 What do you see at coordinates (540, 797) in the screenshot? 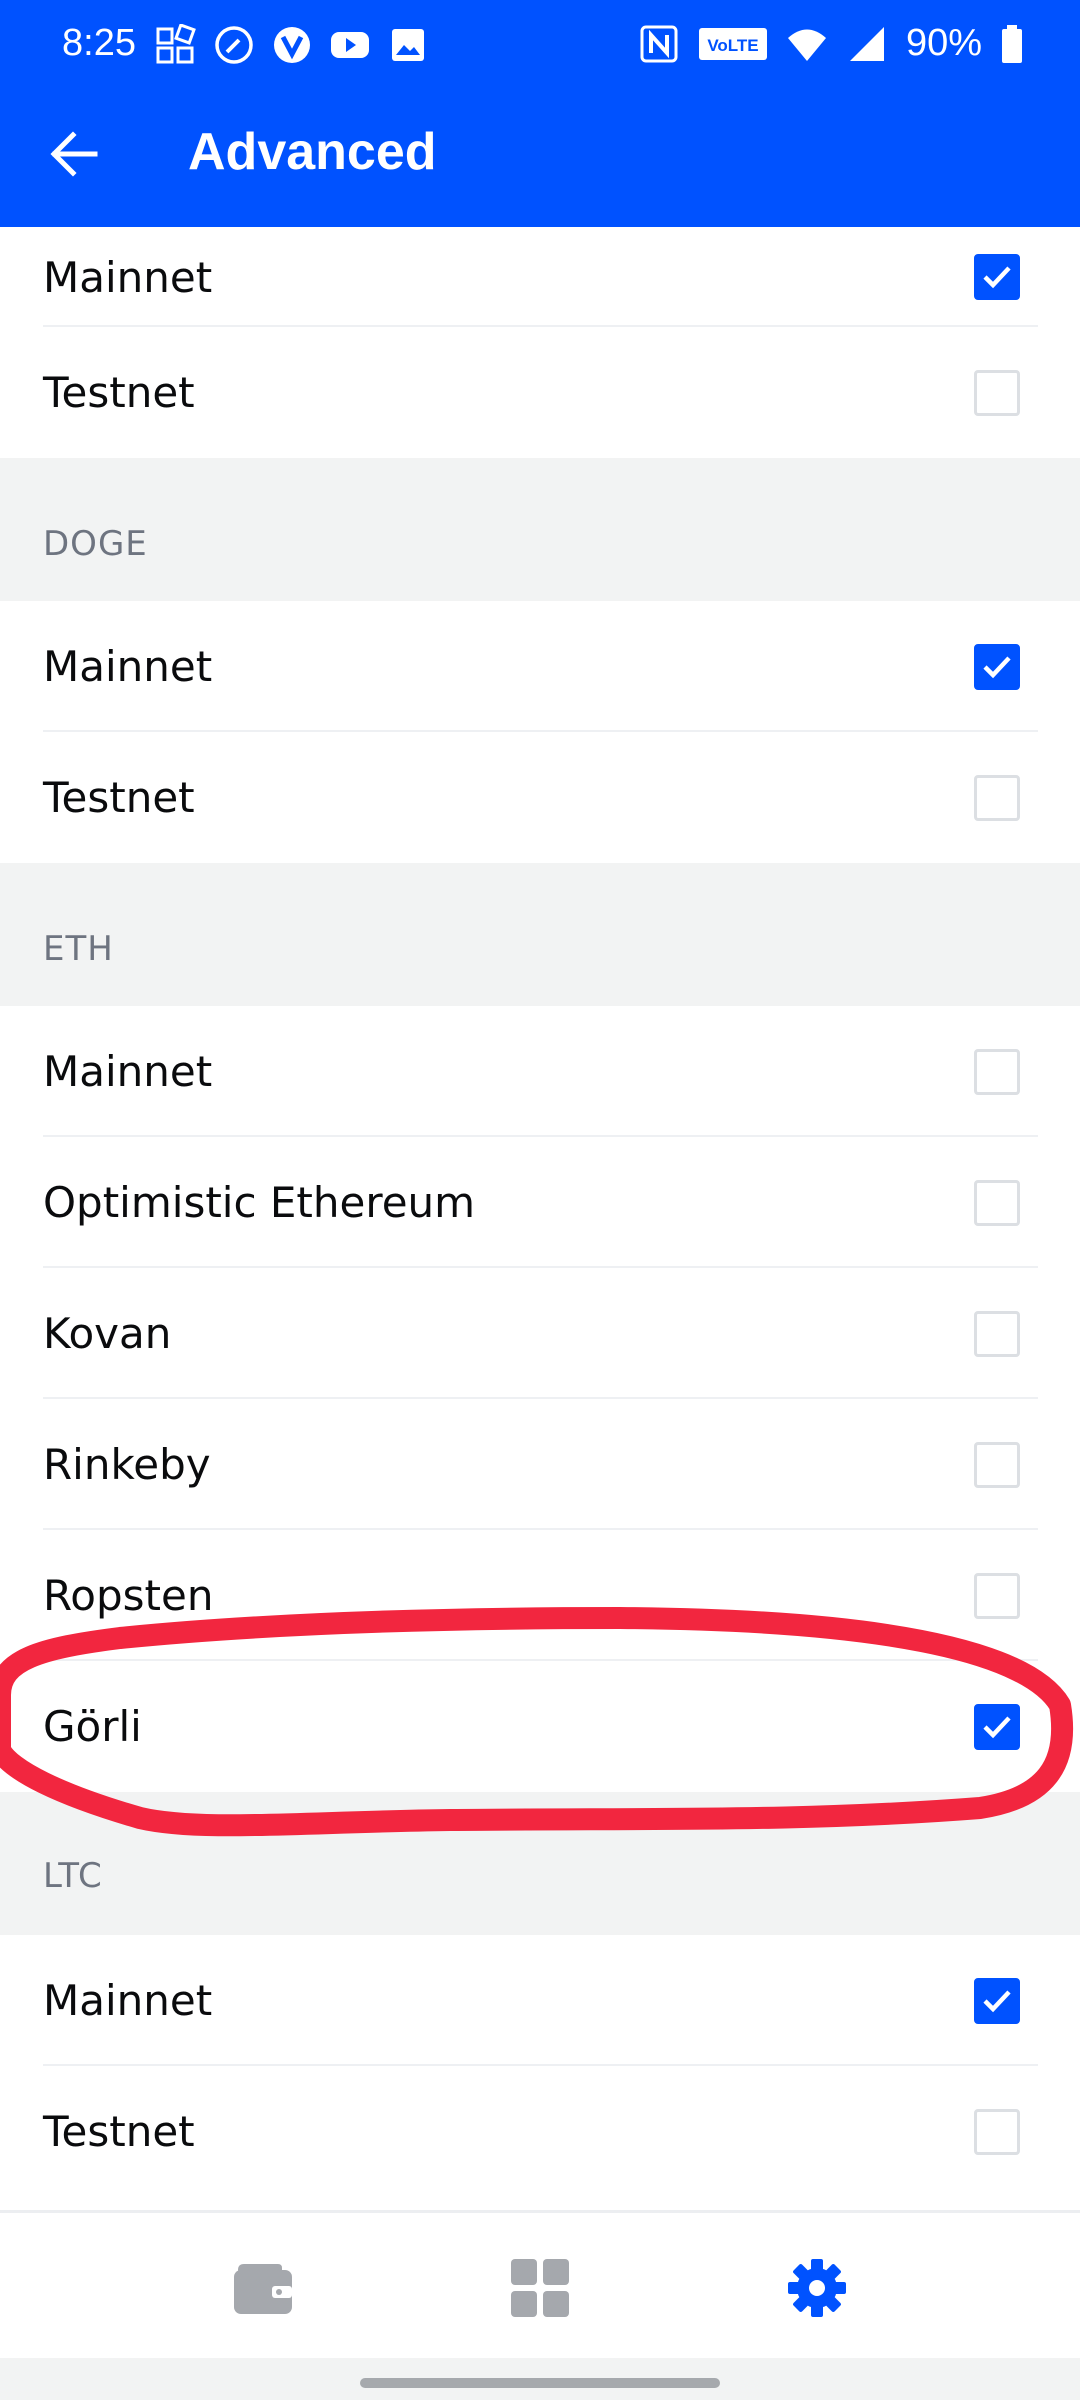
I see `network-row-doge-testnet: Testnet` at bounding box center [540, 797].